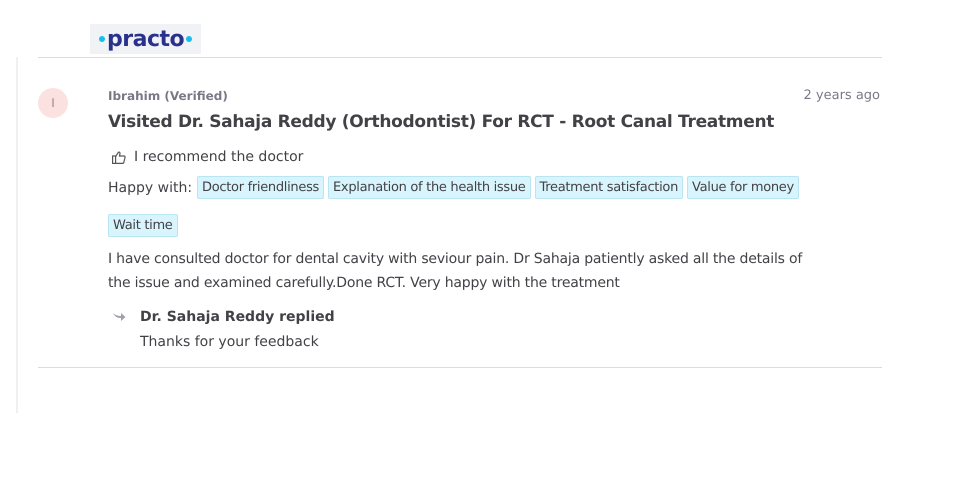  I want to click on reviewer-name: Ibrahim (Verified), so click(168, 95).